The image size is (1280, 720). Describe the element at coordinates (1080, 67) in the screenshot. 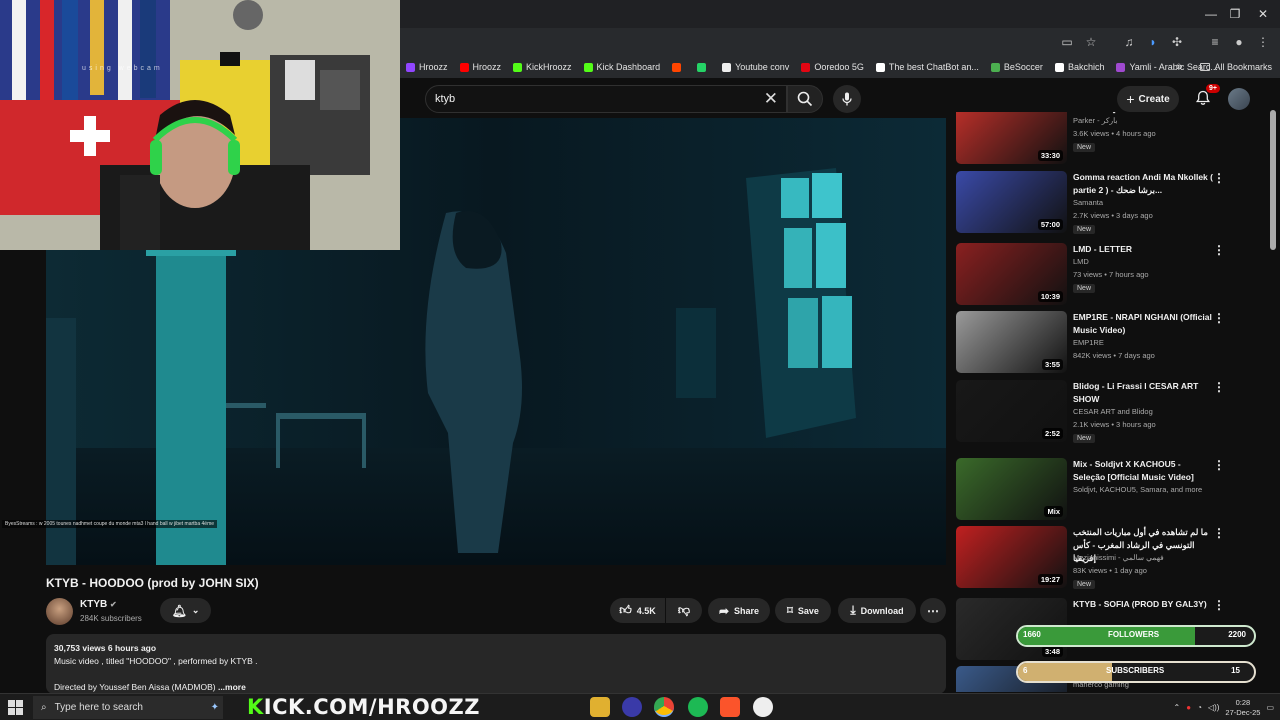

I see `bookmark-item: Bakchich` at that location.